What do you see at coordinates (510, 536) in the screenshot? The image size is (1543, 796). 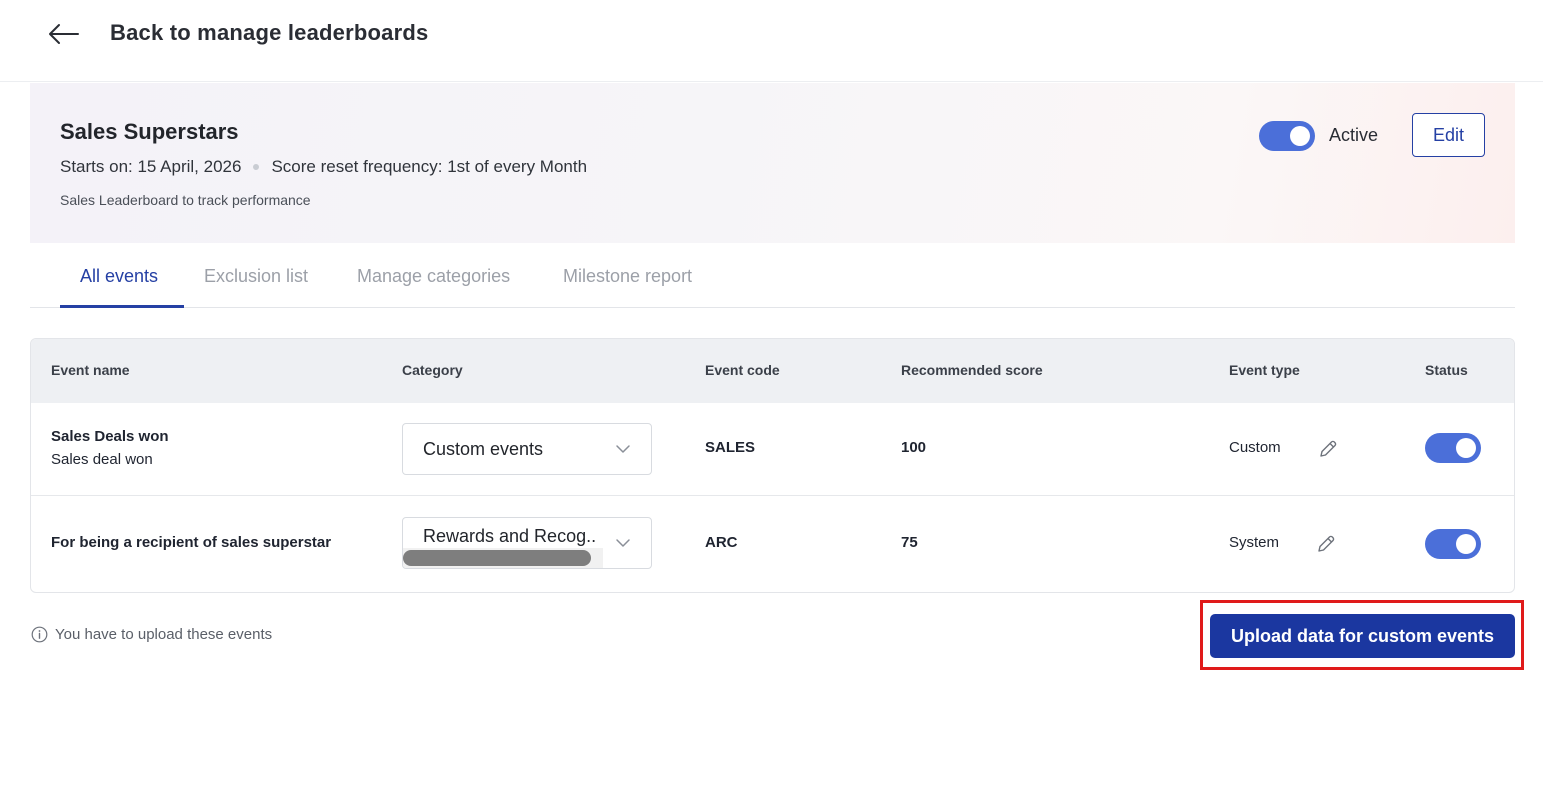 I see `category-value: Rewards and Recog..` at bounding box center [510, 536].